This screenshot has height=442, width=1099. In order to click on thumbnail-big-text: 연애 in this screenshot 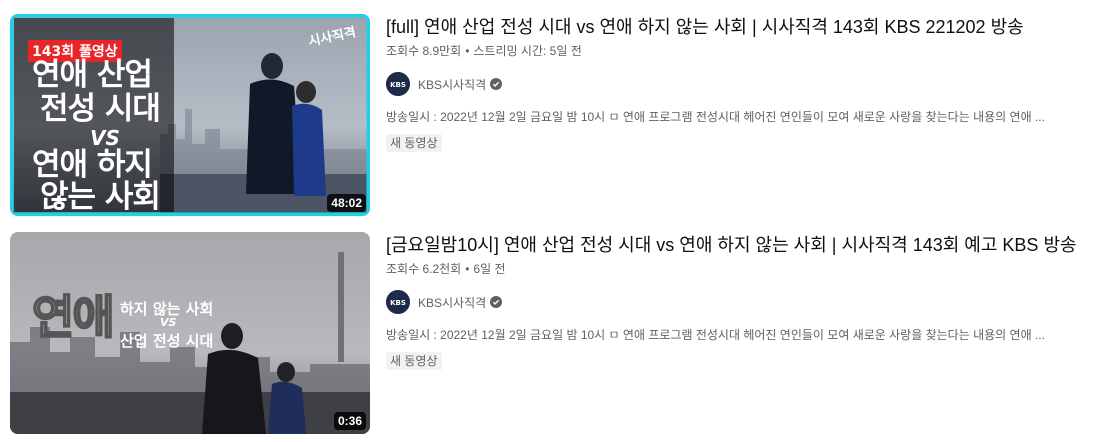, I will do `click(73, 317)`.